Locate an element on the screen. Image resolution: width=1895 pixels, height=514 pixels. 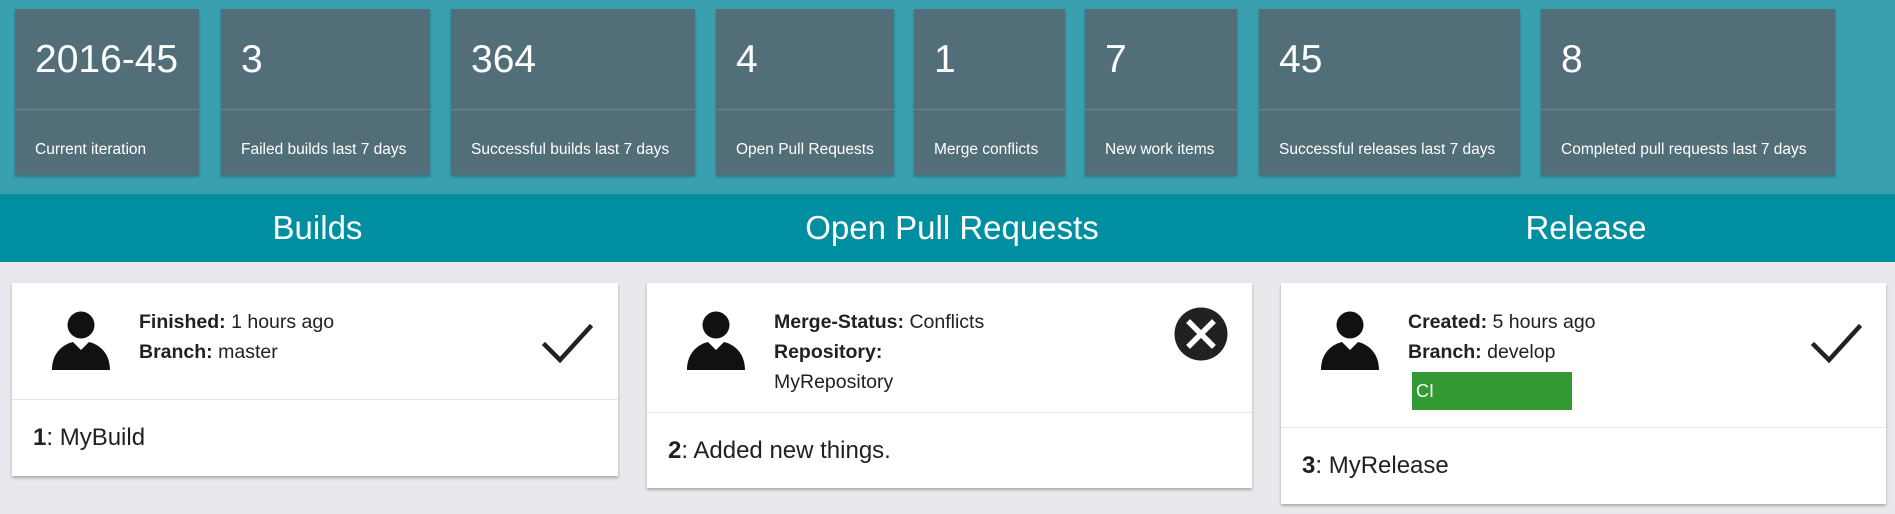
section-title-release: Release is located at coordinates (1586, 227).